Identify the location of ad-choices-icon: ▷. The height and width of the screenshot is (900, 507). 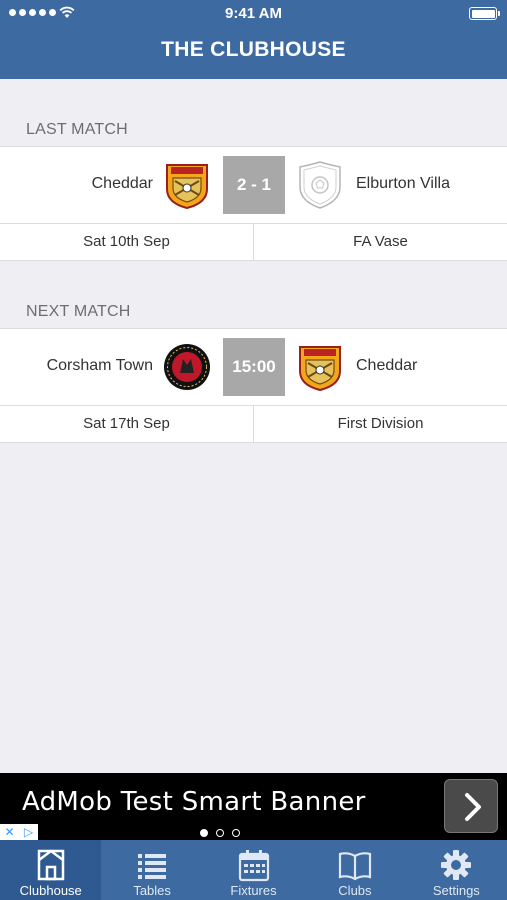
(28, 832).